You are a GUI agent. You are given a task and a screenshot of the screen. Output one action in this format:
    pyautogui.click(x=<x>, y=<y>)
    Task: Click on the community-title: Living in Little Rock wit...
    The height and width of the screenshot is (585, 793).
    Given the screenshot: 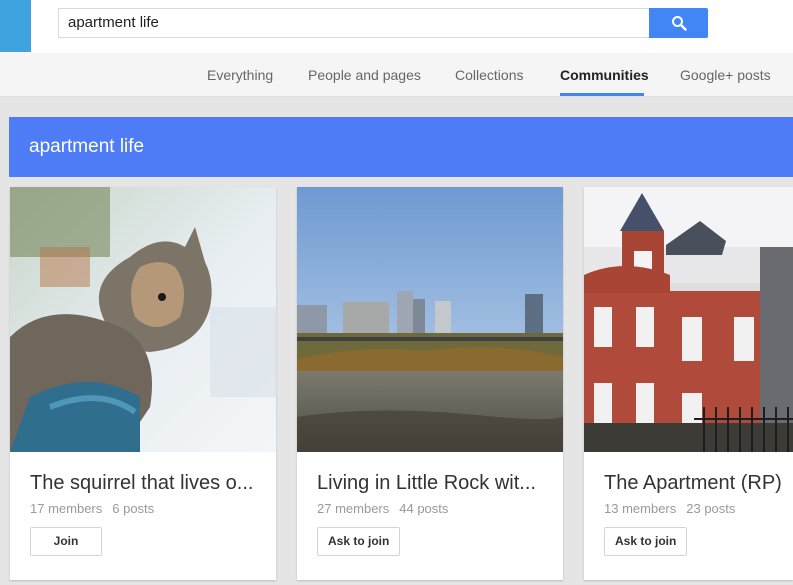 What is the action you would take?
    pyautogui.click(x=435, y=483)
    